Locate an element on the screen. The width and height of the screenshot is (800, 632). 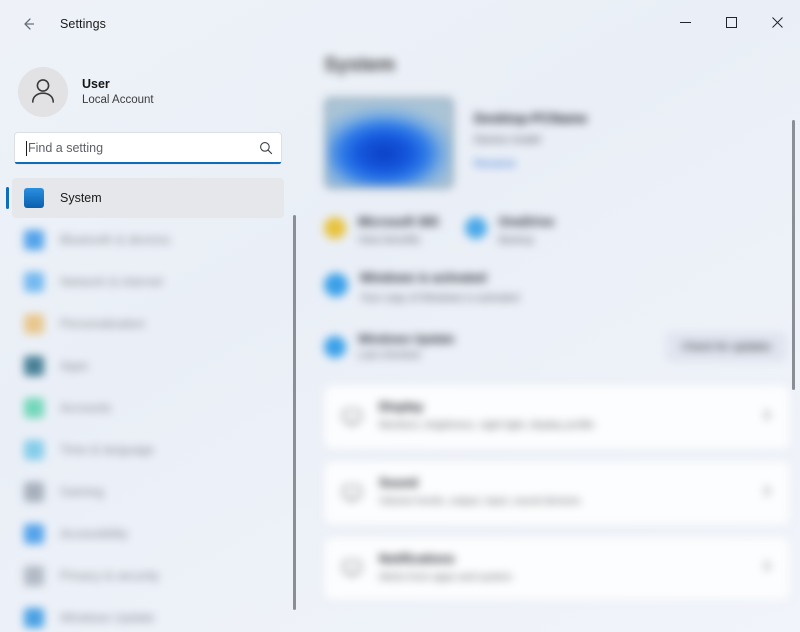
avatar is located at coordinates (43, 92).